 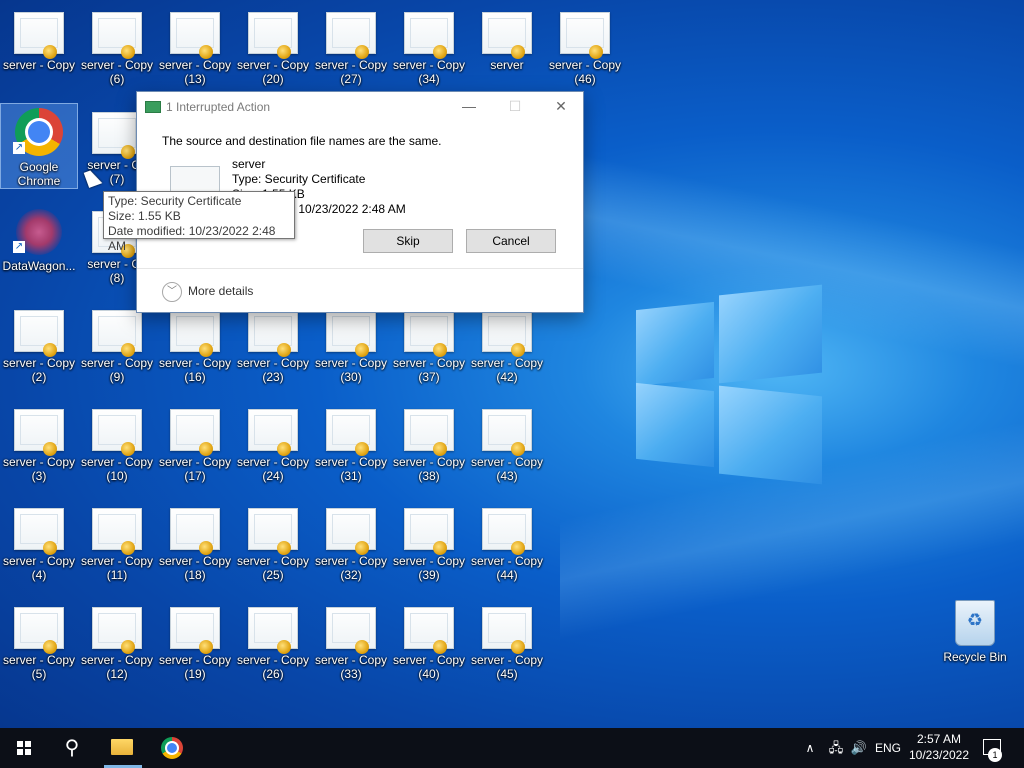 I want to click on desktop-icon-server-copy-23: server - Copy (23), so click(x=273, y=343).